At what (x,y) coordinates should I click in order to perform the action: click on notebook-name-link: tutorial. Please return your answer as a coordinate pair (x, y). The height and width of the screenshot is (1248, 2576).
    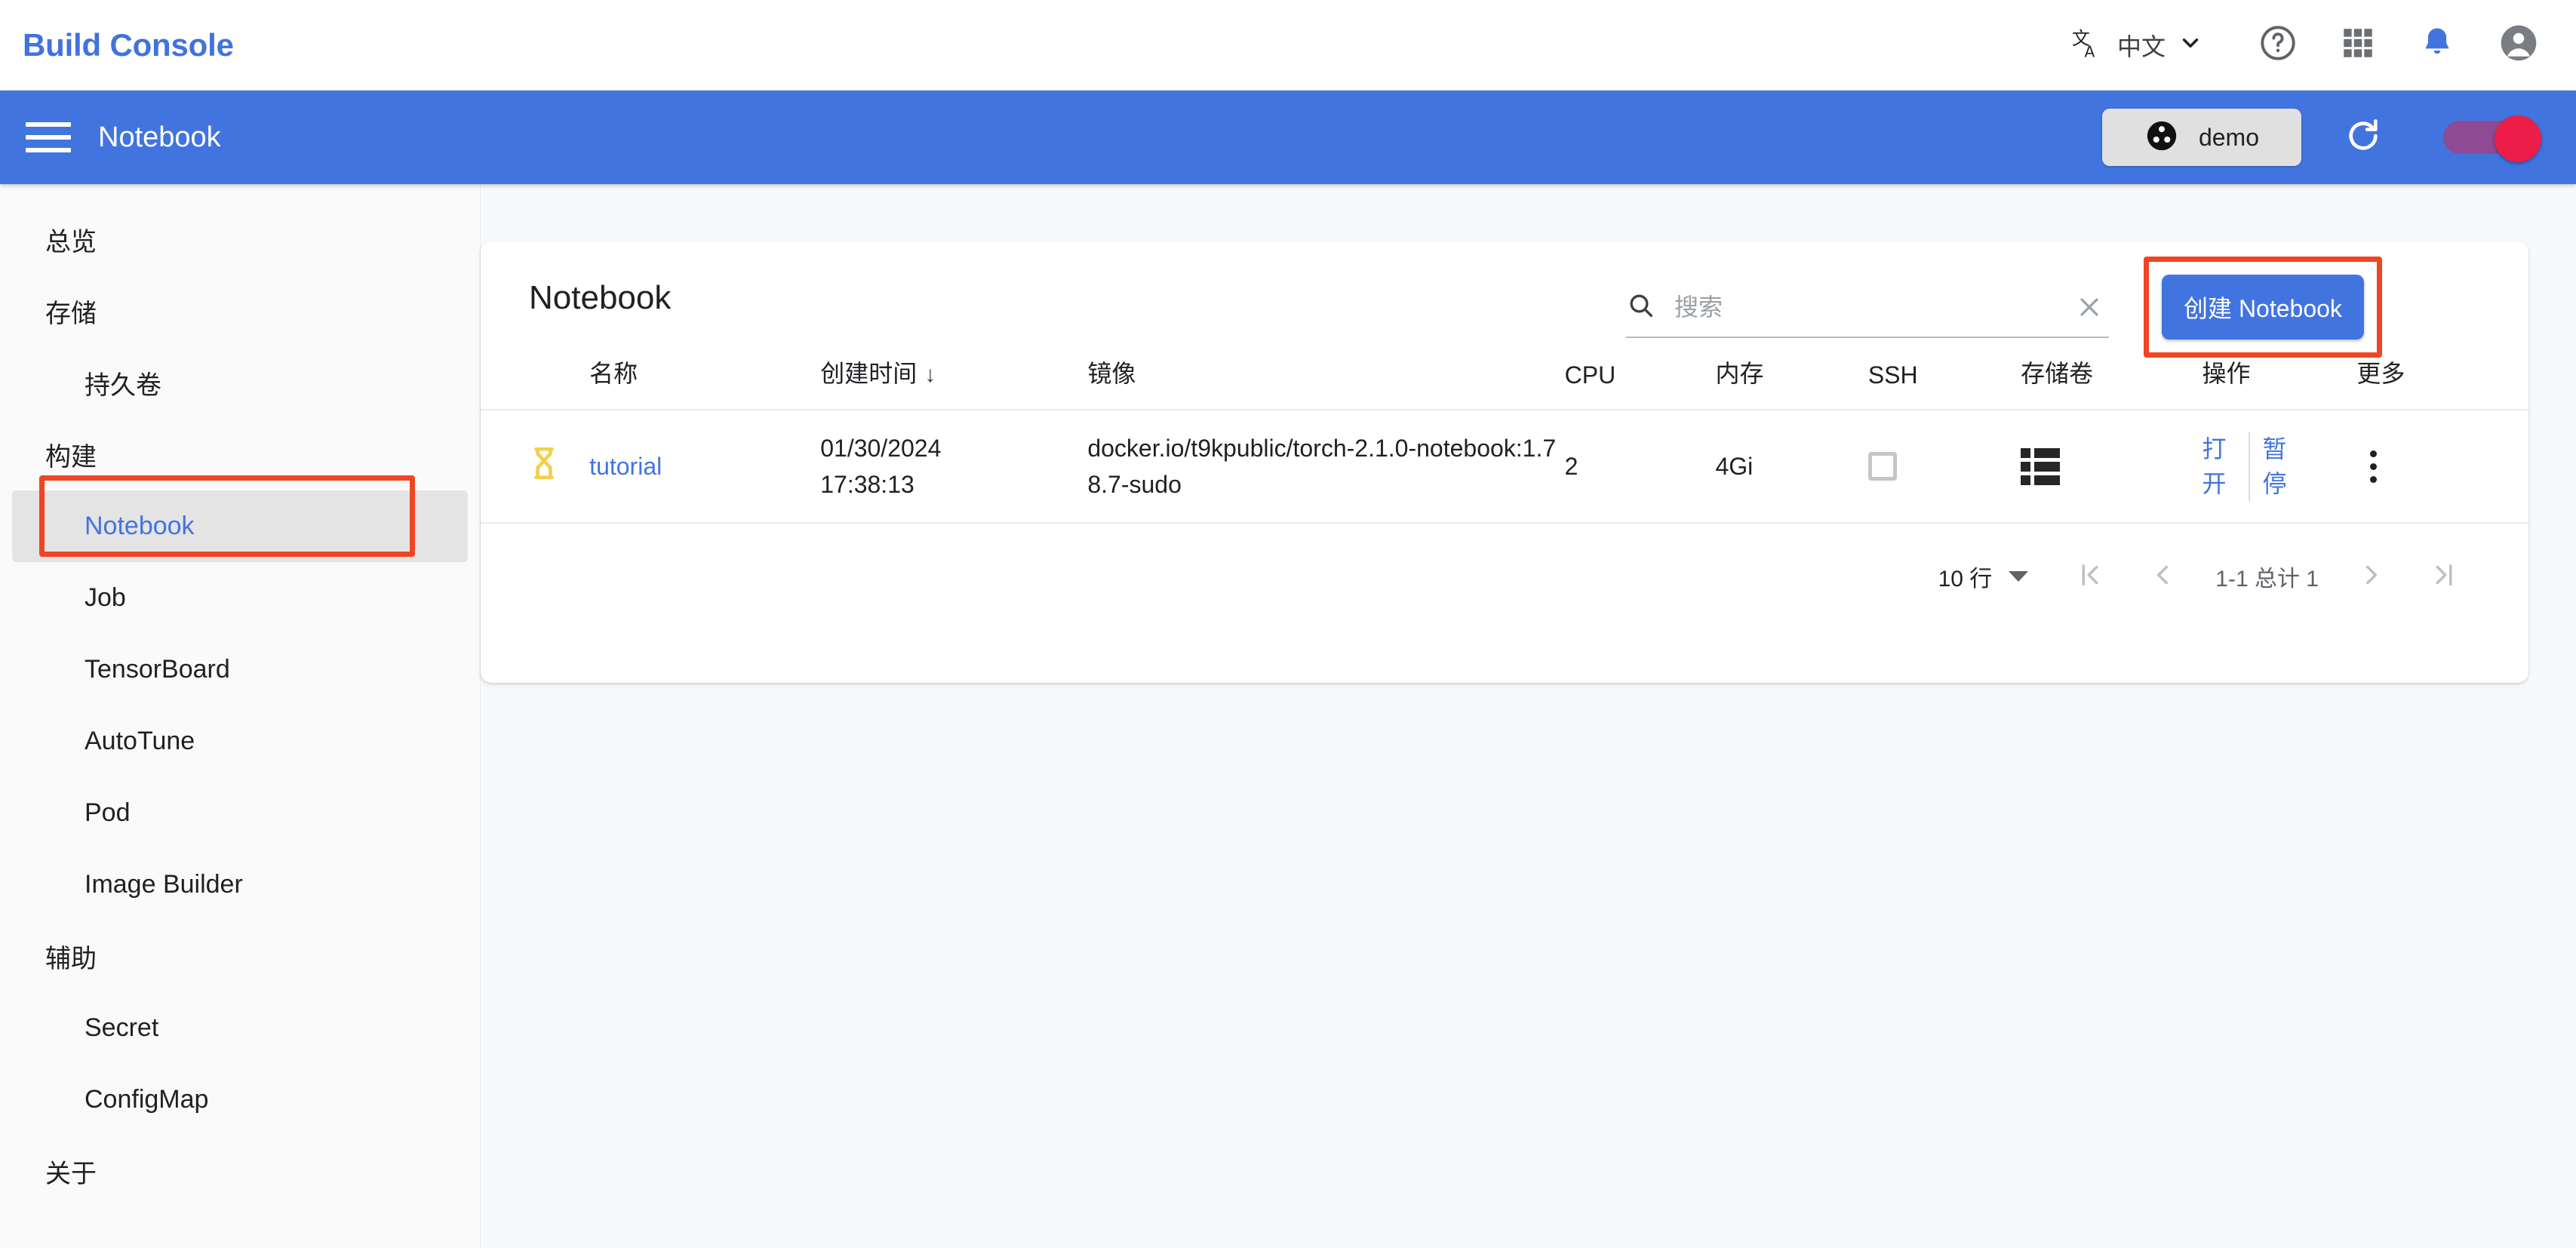
    Looking at the image, I should click on (625, 466).